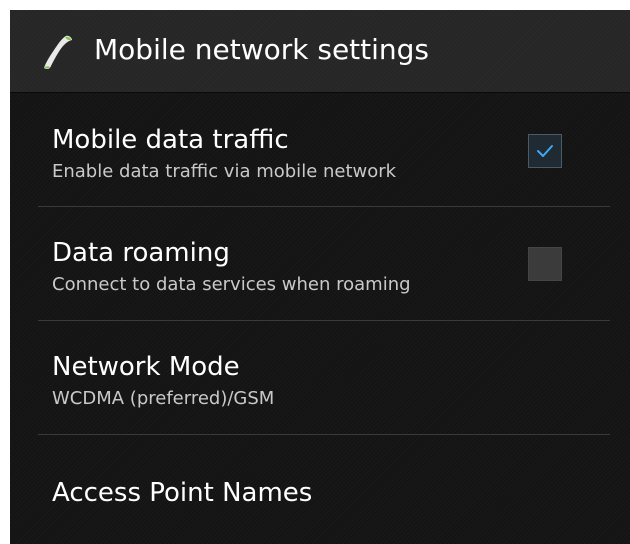 This screenshot has height=544, width=630. I want to click on setting-title: Access Point Names, so click(182, 493).